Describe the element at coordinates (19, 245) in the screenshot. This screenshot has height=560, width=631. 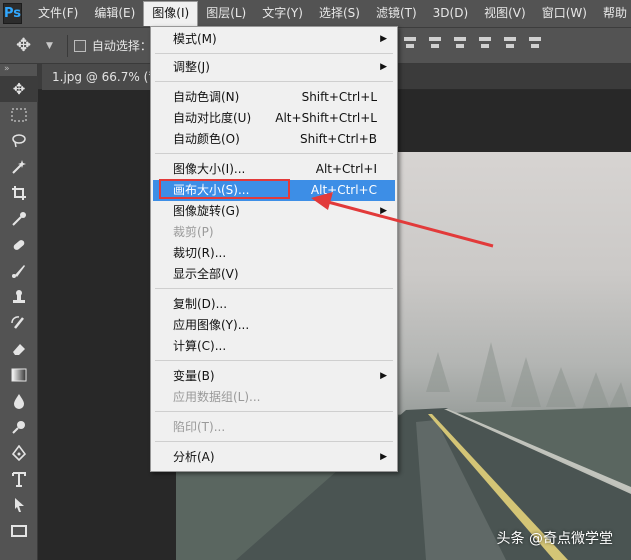
I see `healing-brush-icon` at that location.